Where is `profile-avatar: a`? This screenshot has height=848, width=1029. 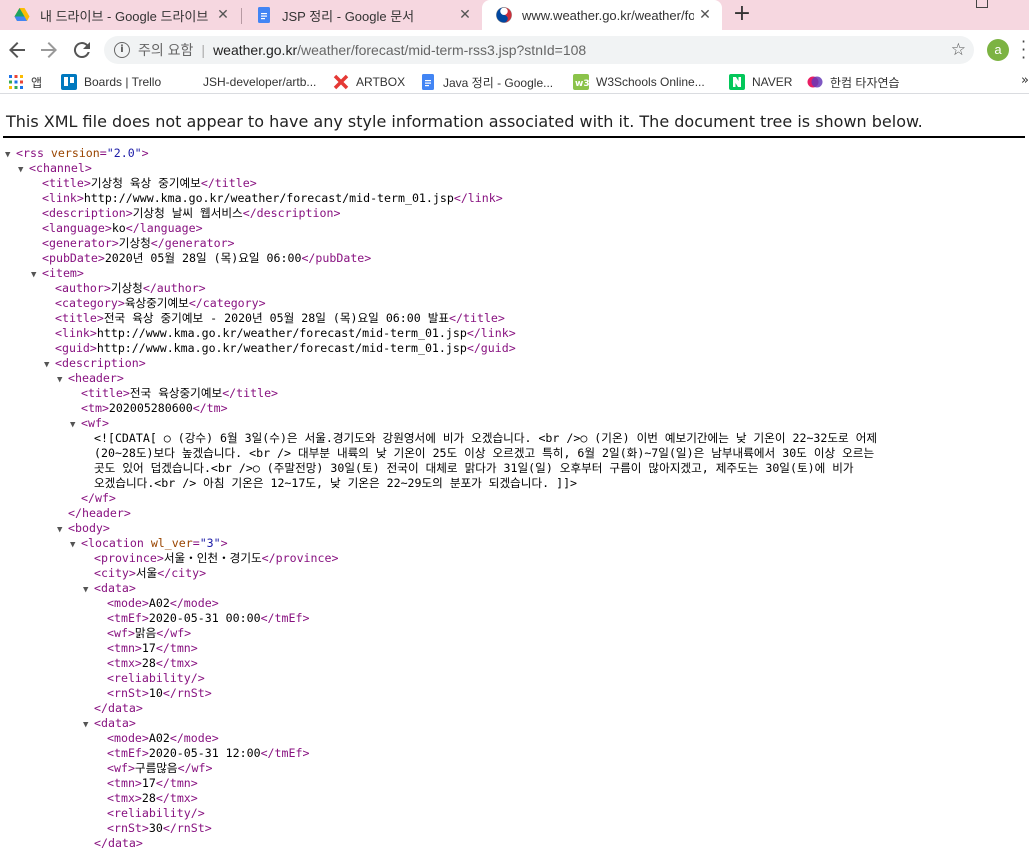
profile-avatar: a is located at coordinates (998, 50).